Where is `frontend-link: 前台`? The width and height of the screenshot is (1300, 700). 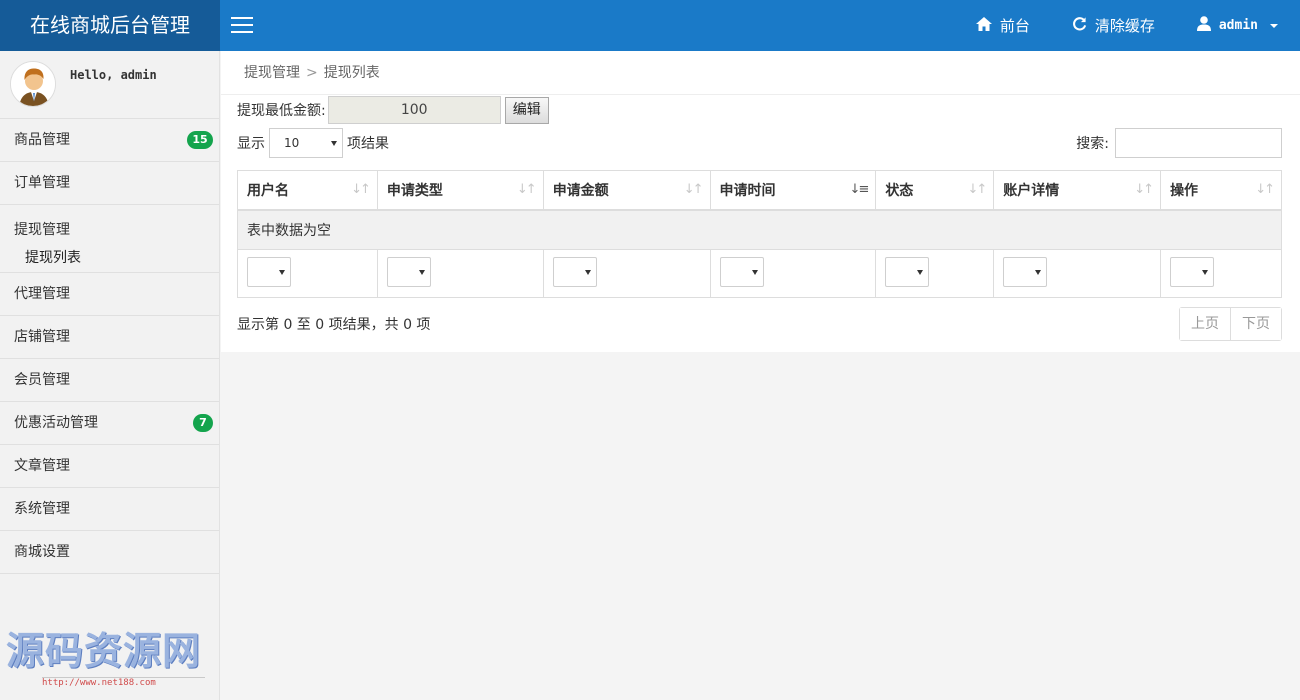 frontend-link: 前台 is located at coordinates (1002, 25).